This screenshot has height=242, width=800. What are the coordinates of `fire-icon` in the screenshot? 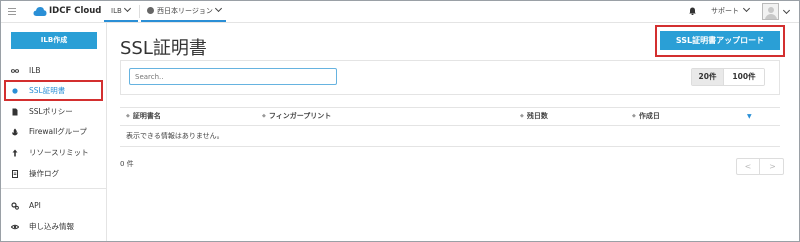 It's located at (15, 132).